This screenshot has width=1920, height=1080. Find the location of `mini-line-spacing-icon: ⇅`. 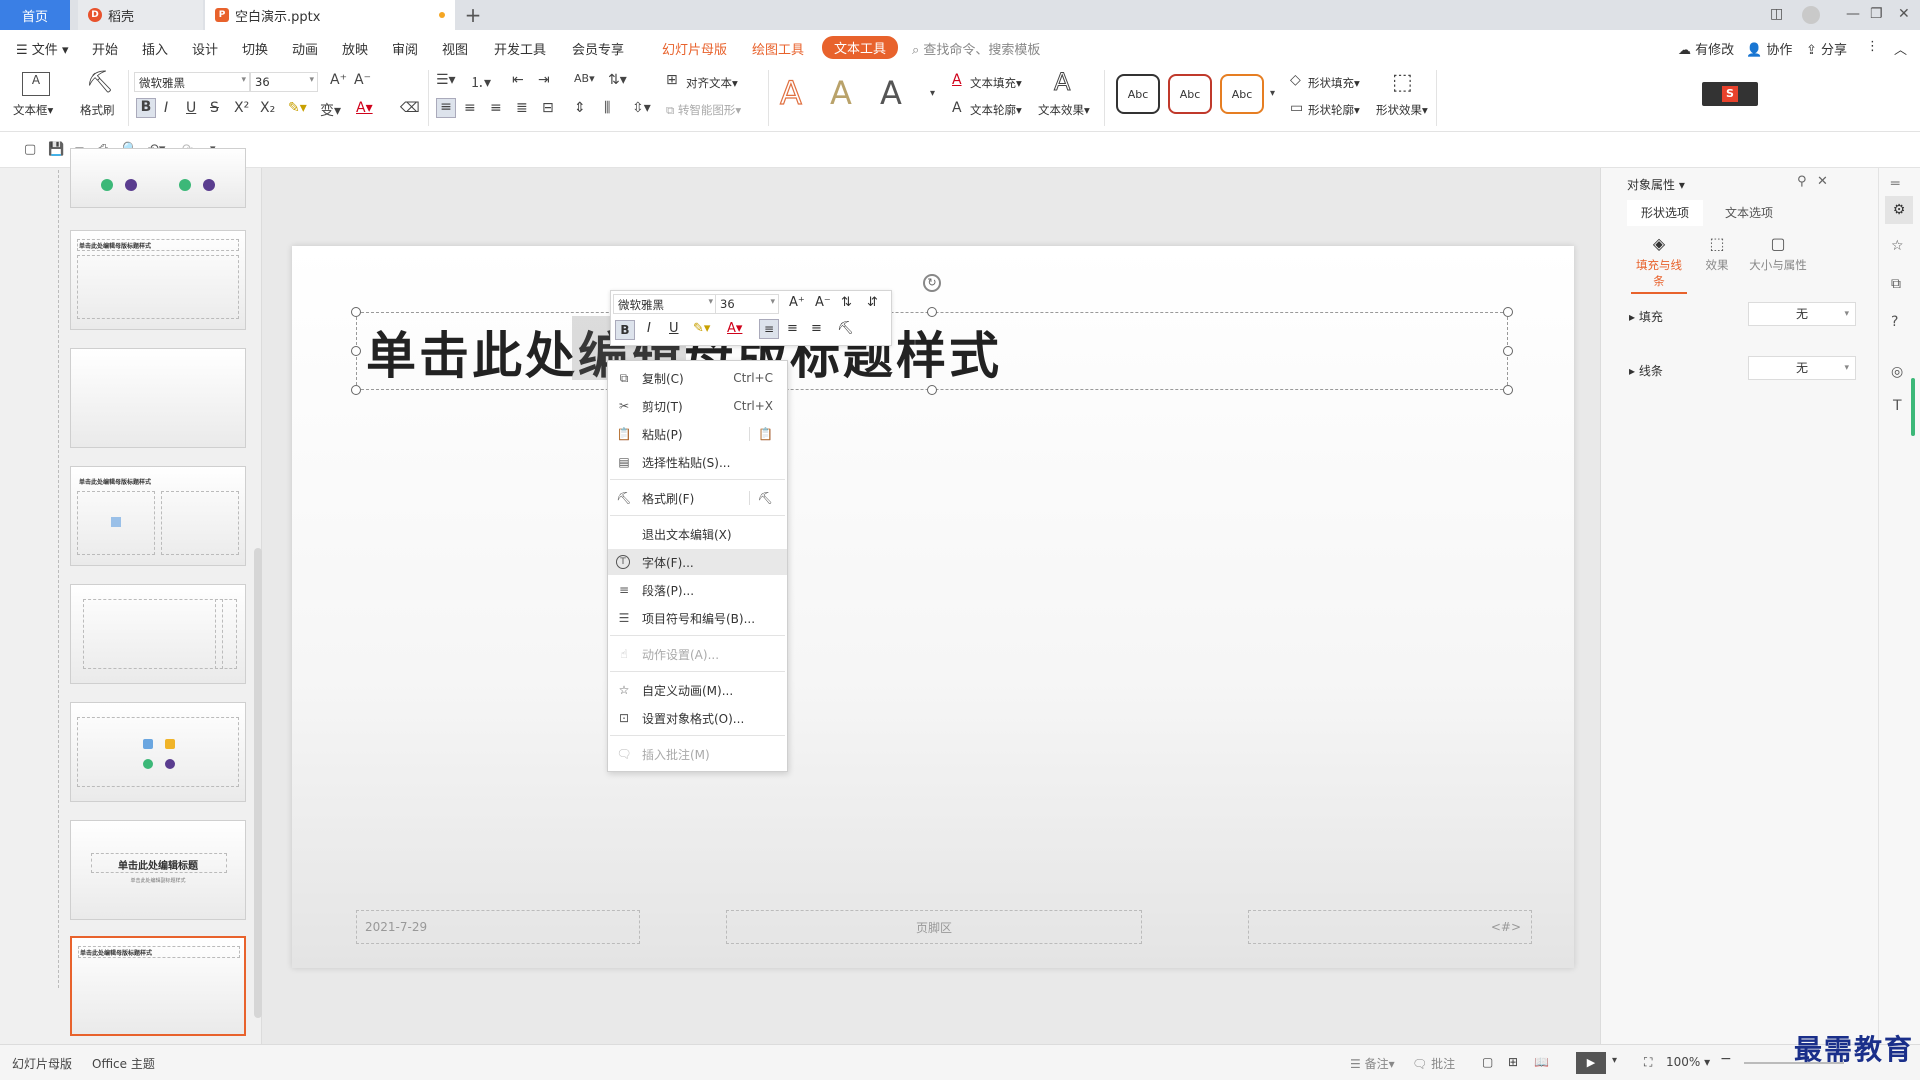

mini-line-spacing-icon: ⇅ is located at coordinates (846, 302).